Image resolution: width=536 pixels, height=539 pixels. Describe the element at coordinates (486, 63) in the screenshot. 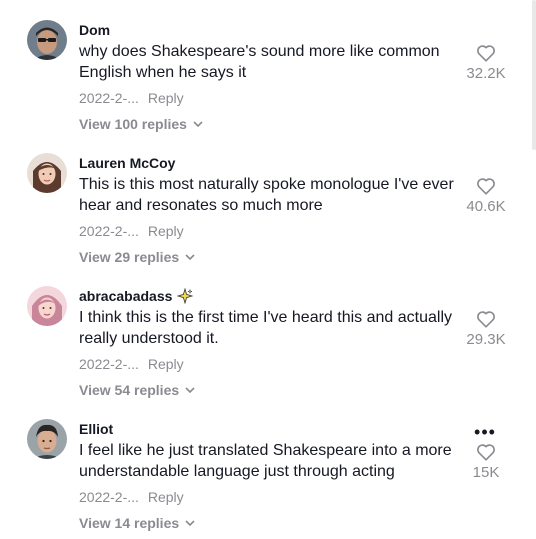

I see `like-button: 32.2K` at that location.